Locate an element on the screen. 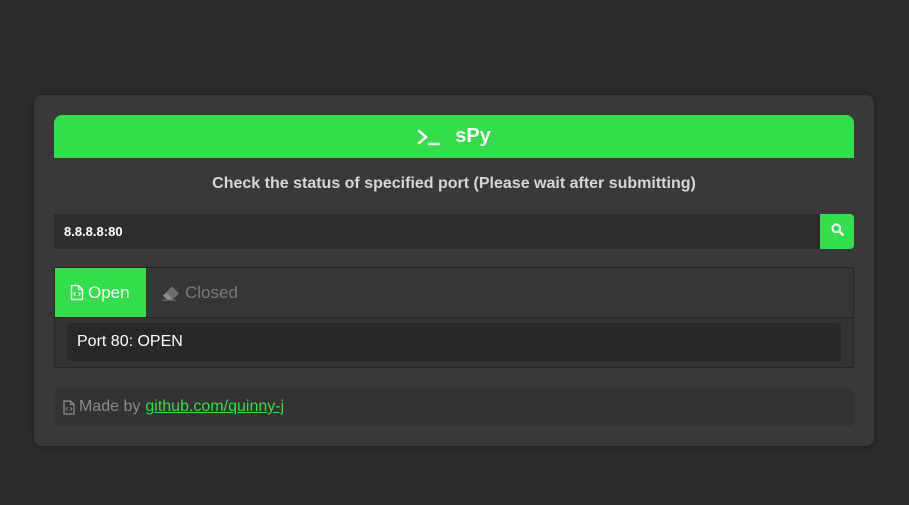 The height and width of the screenshot is (505, 909). terminal-icon is located at coordinates (429, 137).